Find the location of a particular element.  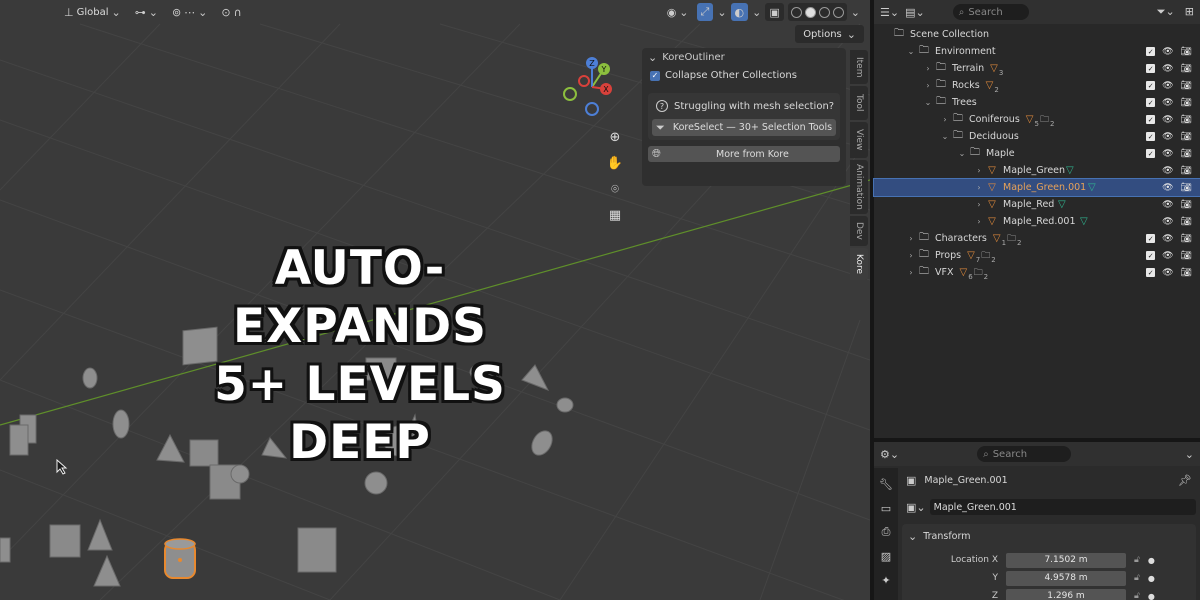

location-y-field: 4.9578 m is located at coordinates (1066, 578).